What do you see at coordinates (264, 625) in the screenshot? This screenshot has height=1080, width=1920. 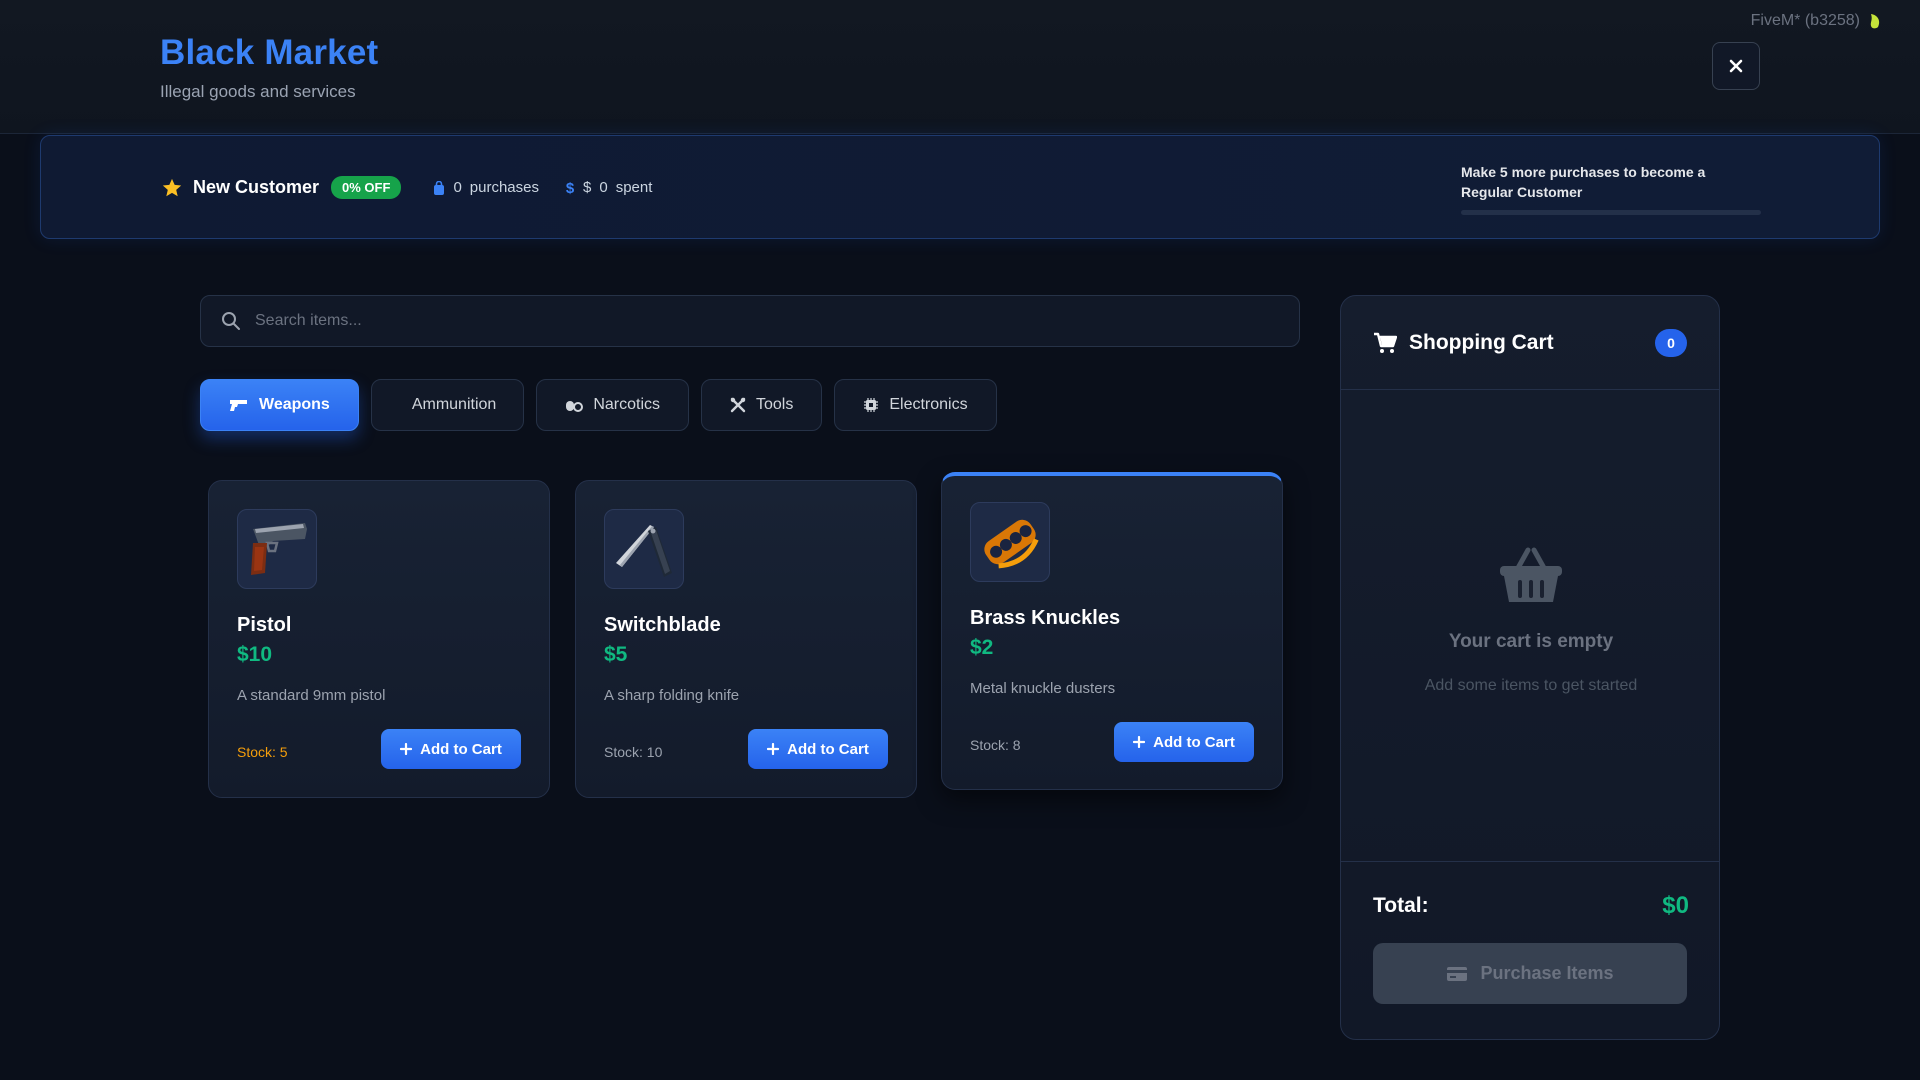 I see `item-name: Pistol` at bounding box center [264, 625].